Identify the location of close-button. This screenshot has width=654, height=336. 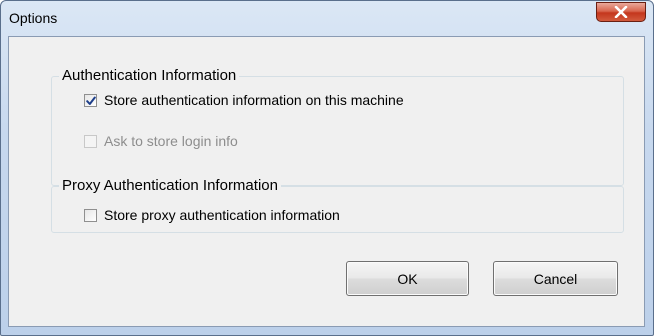
(621, 12).